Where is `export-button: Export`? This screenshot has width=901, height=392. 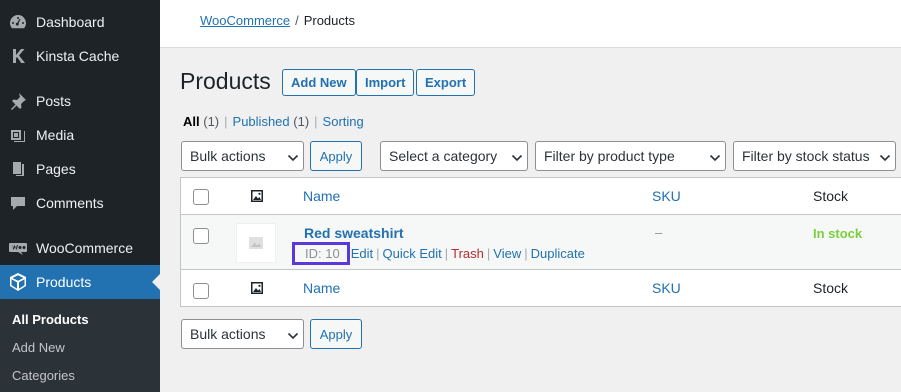
export-button: Export is located at coordinates (446, 82).